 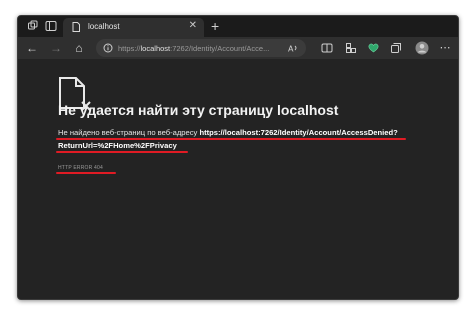 What do you see at coordinates (129, 132) in the screenshot?
I see `error-message-prefix: Не найдено веб-страниц по веб-адресу` at bounding box center [129, 132].